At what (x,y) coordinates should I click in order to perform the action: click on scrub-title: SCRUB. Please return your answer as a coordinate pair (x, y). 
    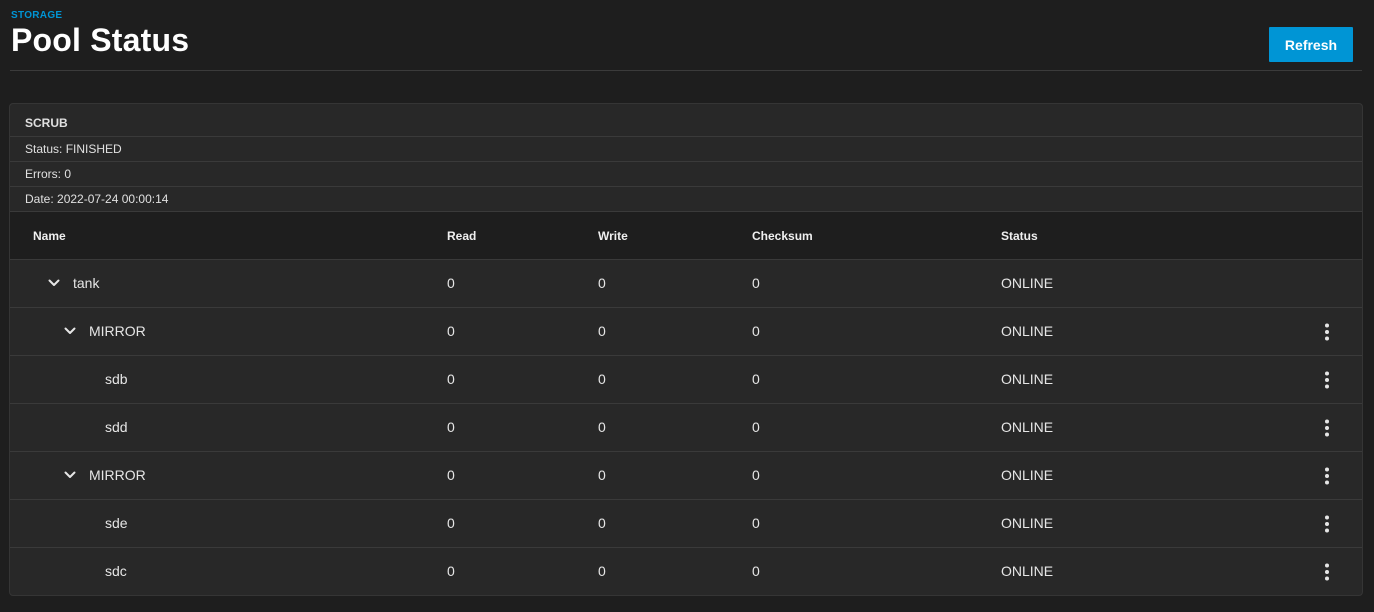
    Looking at the image, I should click on (686, 120).